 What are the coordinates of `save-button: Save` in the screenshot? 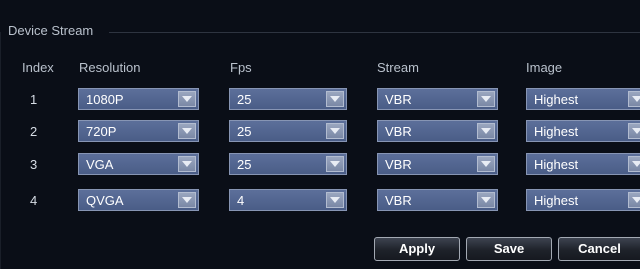 It's located at (509, 249).